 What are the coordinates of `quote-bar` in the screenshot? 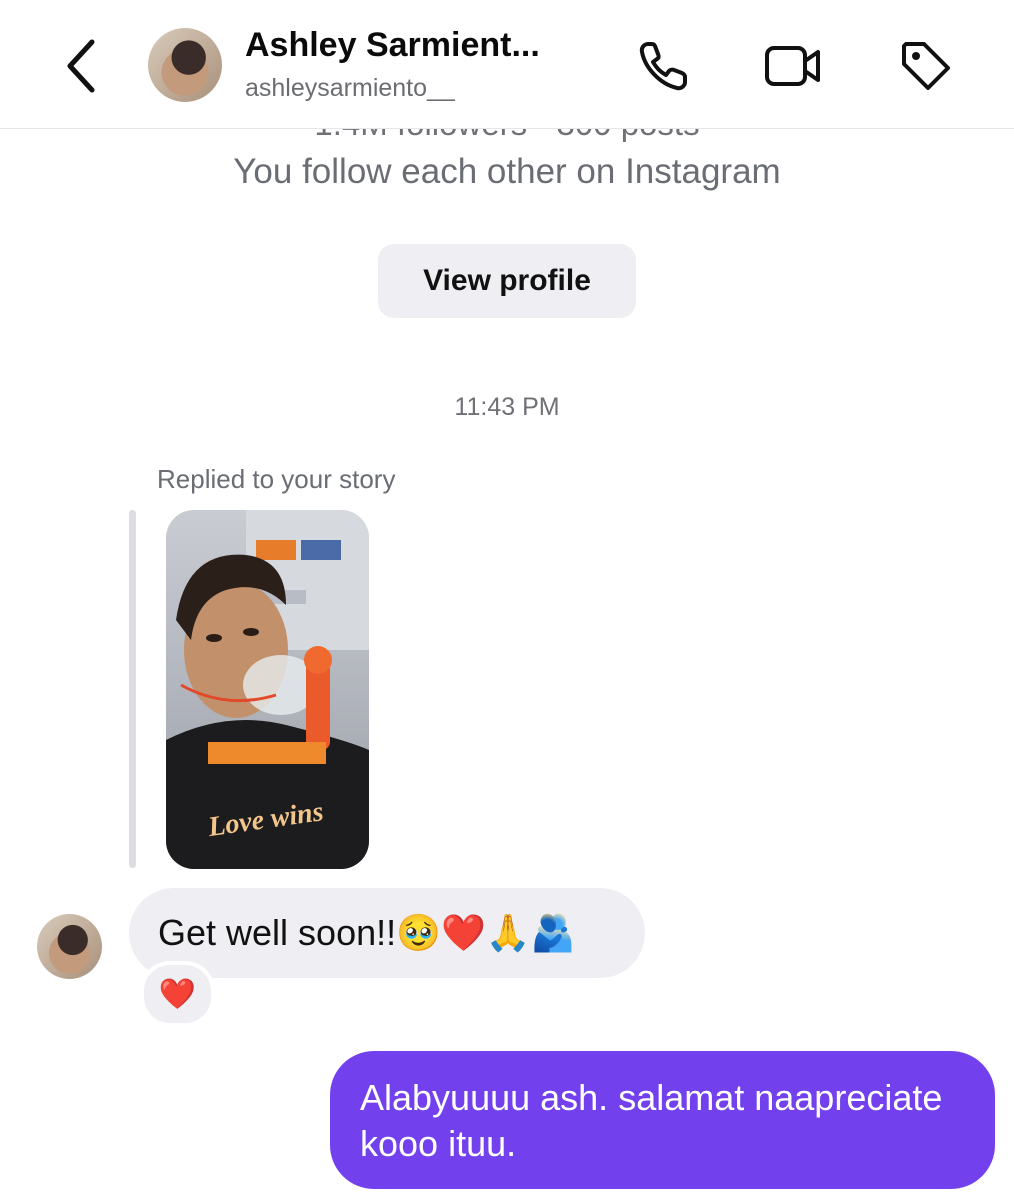 It's located at (132, 689).